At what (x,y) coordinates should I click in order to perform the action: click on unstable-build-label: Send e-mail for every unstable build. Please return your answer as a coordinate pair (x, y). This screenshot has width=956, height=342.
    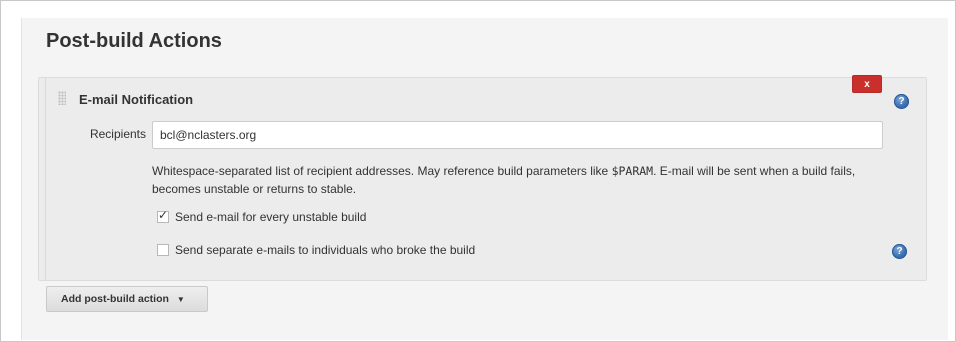
    Looking at the image, I should click on (271, 217).